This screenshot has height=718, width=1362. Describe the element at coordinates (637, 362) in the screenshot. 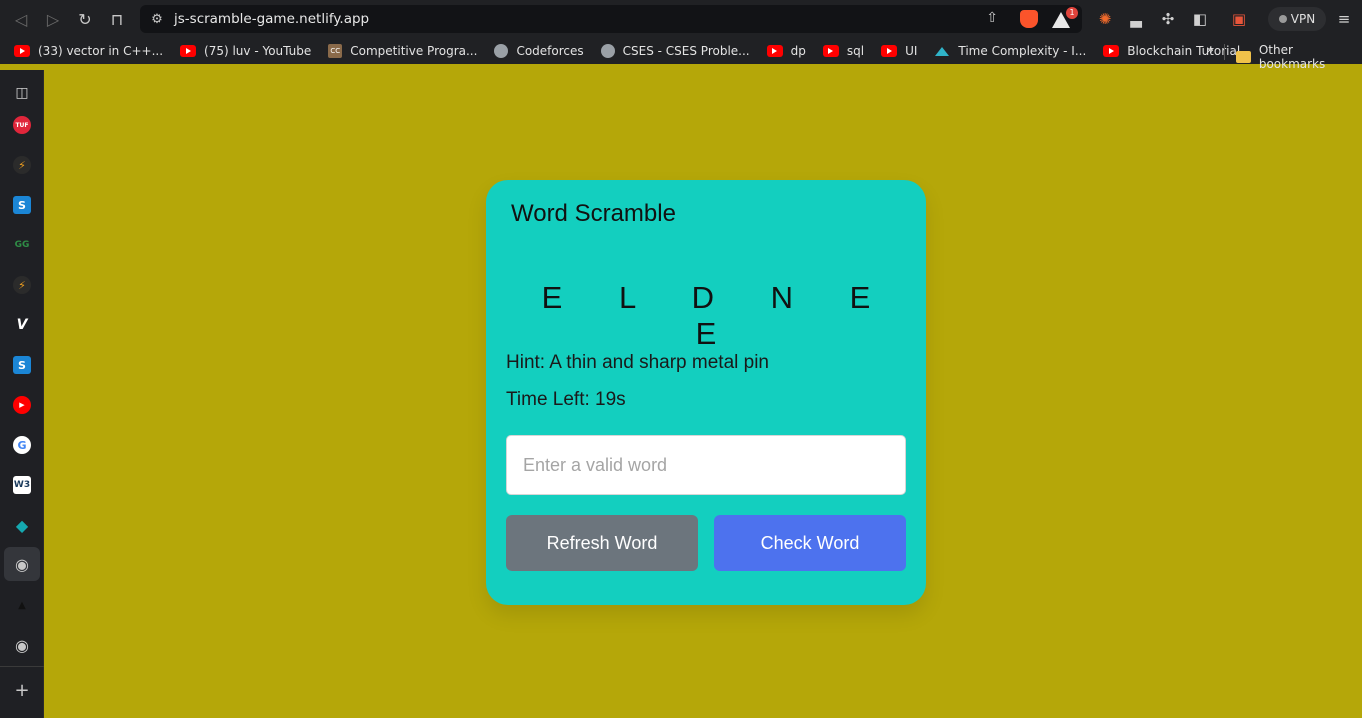

I see `hint-text: Hint: A thin and sharp metal pin` at that location.